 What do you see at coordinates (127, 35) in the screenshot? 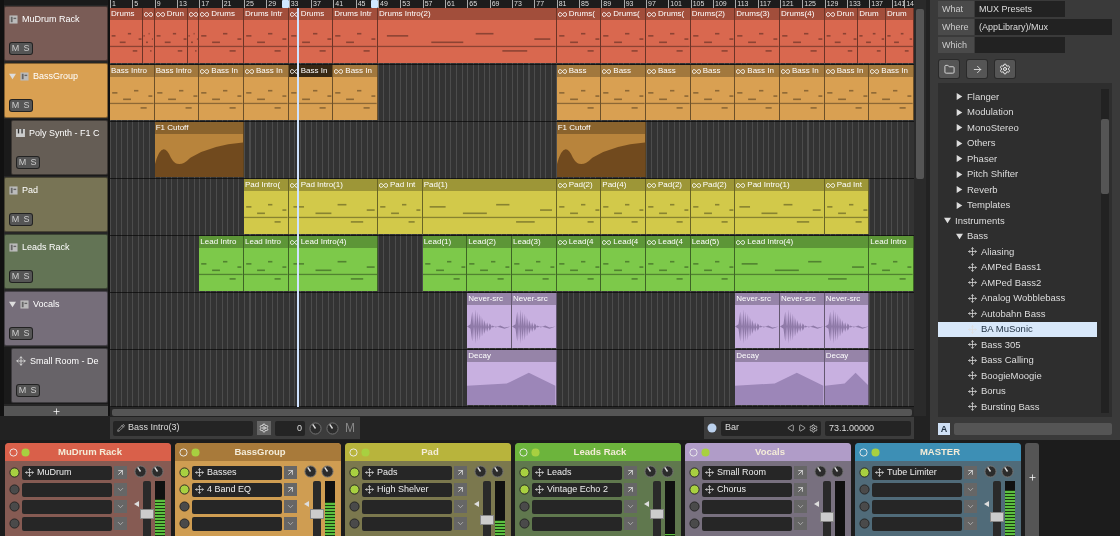
I see `clip: Drums` at bounding box center [127, 35].